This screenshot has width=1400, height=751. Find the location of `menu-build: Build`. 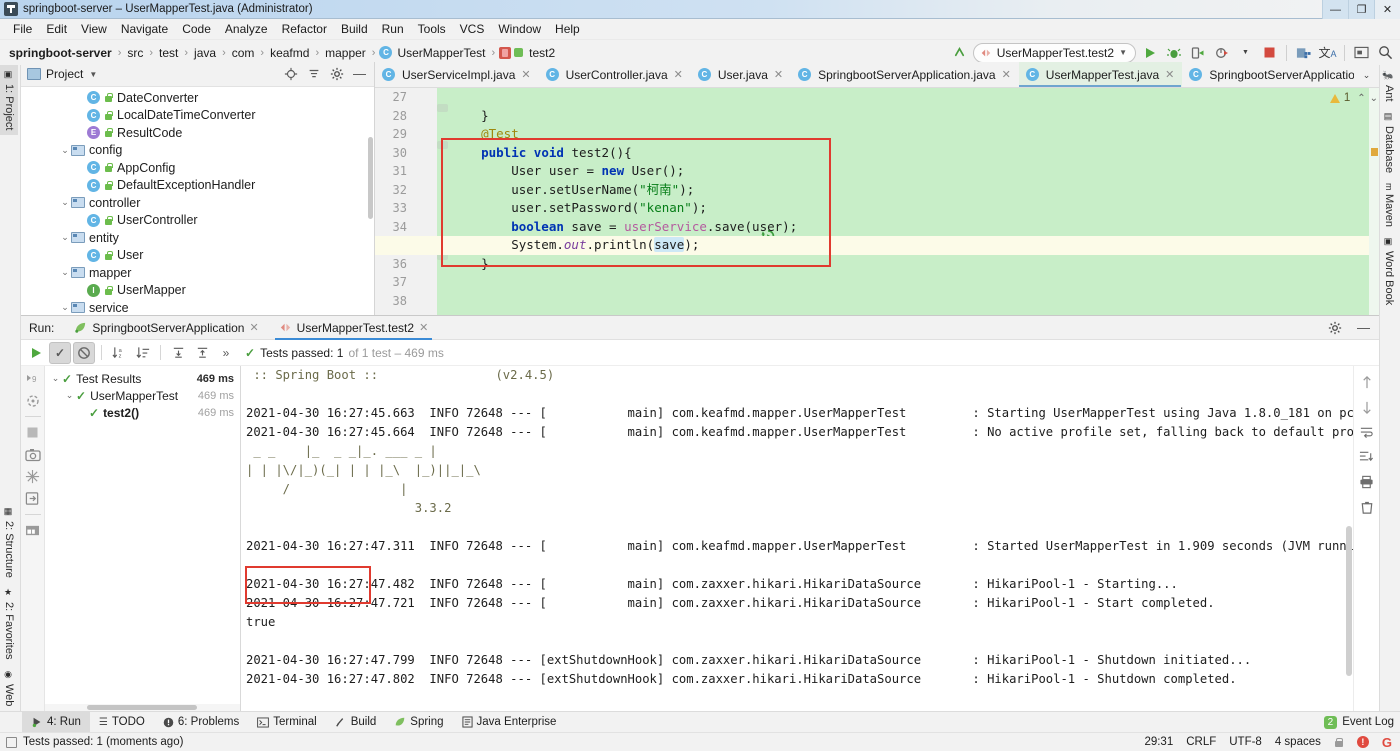

menu-build: Build is located at coordinates (354, 29).